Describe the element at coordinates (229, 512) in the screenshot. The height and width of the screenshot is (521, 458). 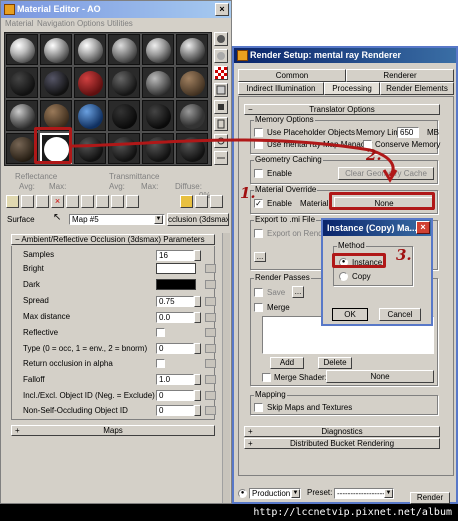
I see `watermark-bar: http://lccnetvip.pixnet.net/album` at that location.